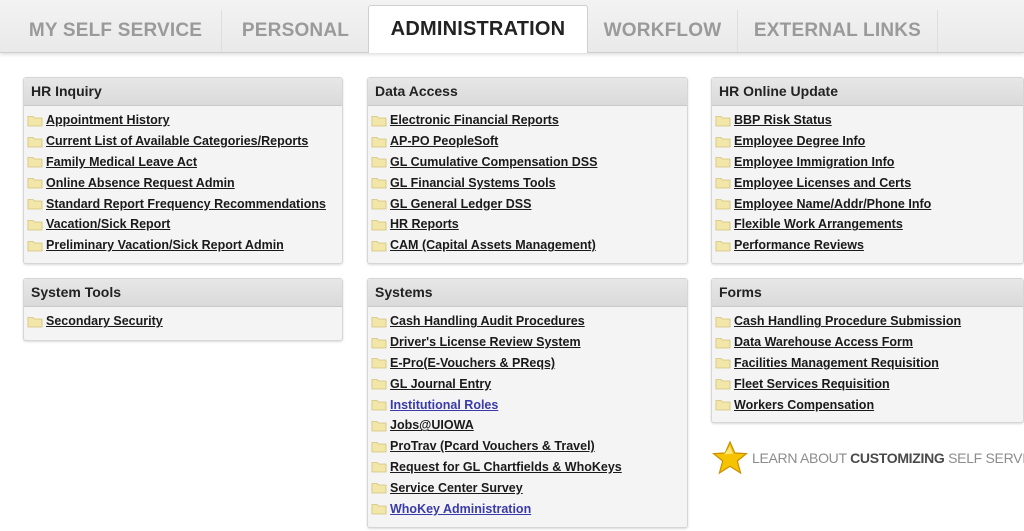 The height and width of the screenshot is (531, 1024). What do you see at coordinates (818, 224) in the screenshot?
I see `link-flexible-work-arrangements: Flexible Work Arrangements` at bounding box center [818, 224].